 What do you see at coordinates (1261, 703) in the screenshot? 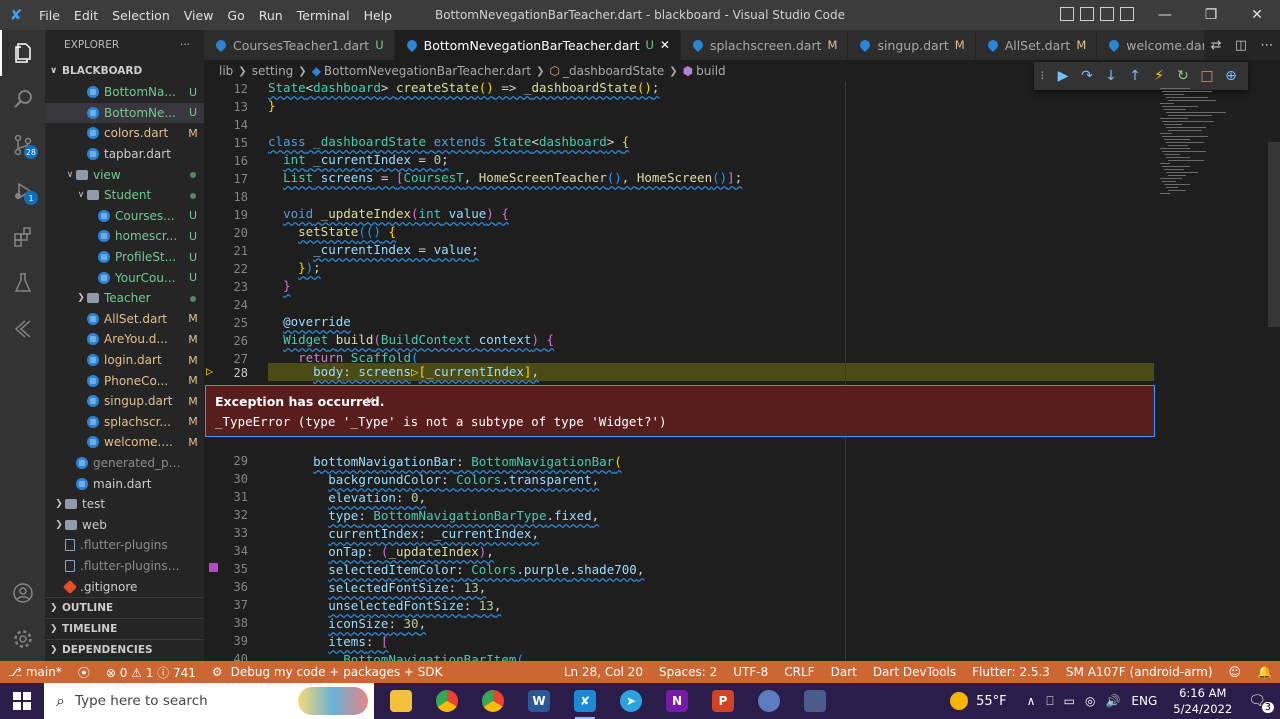
I see `notification-center: 🗨 3` at bounding box center [1261, 703].